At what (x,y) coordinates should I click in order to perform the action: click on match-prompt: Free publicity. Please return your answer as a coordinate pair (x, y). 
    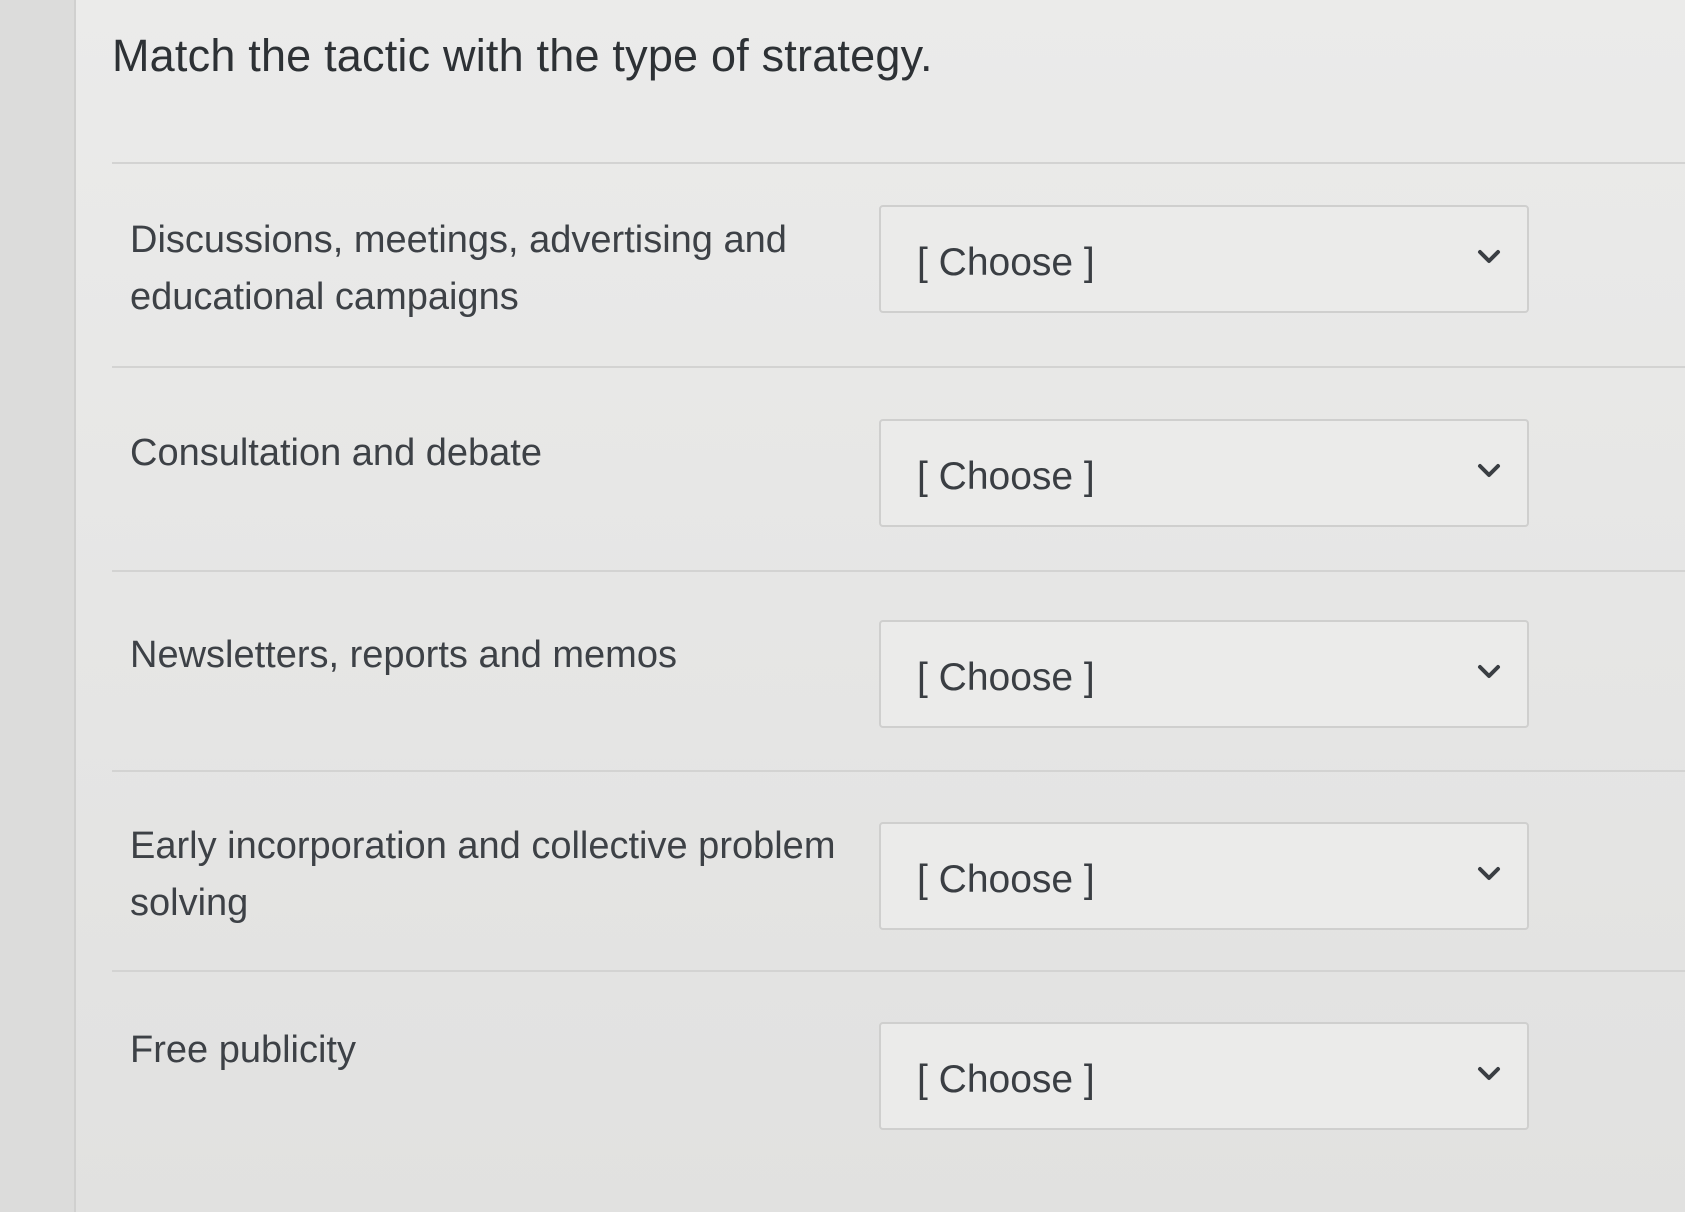
    Looking at the image, I should click on (243, 1050).